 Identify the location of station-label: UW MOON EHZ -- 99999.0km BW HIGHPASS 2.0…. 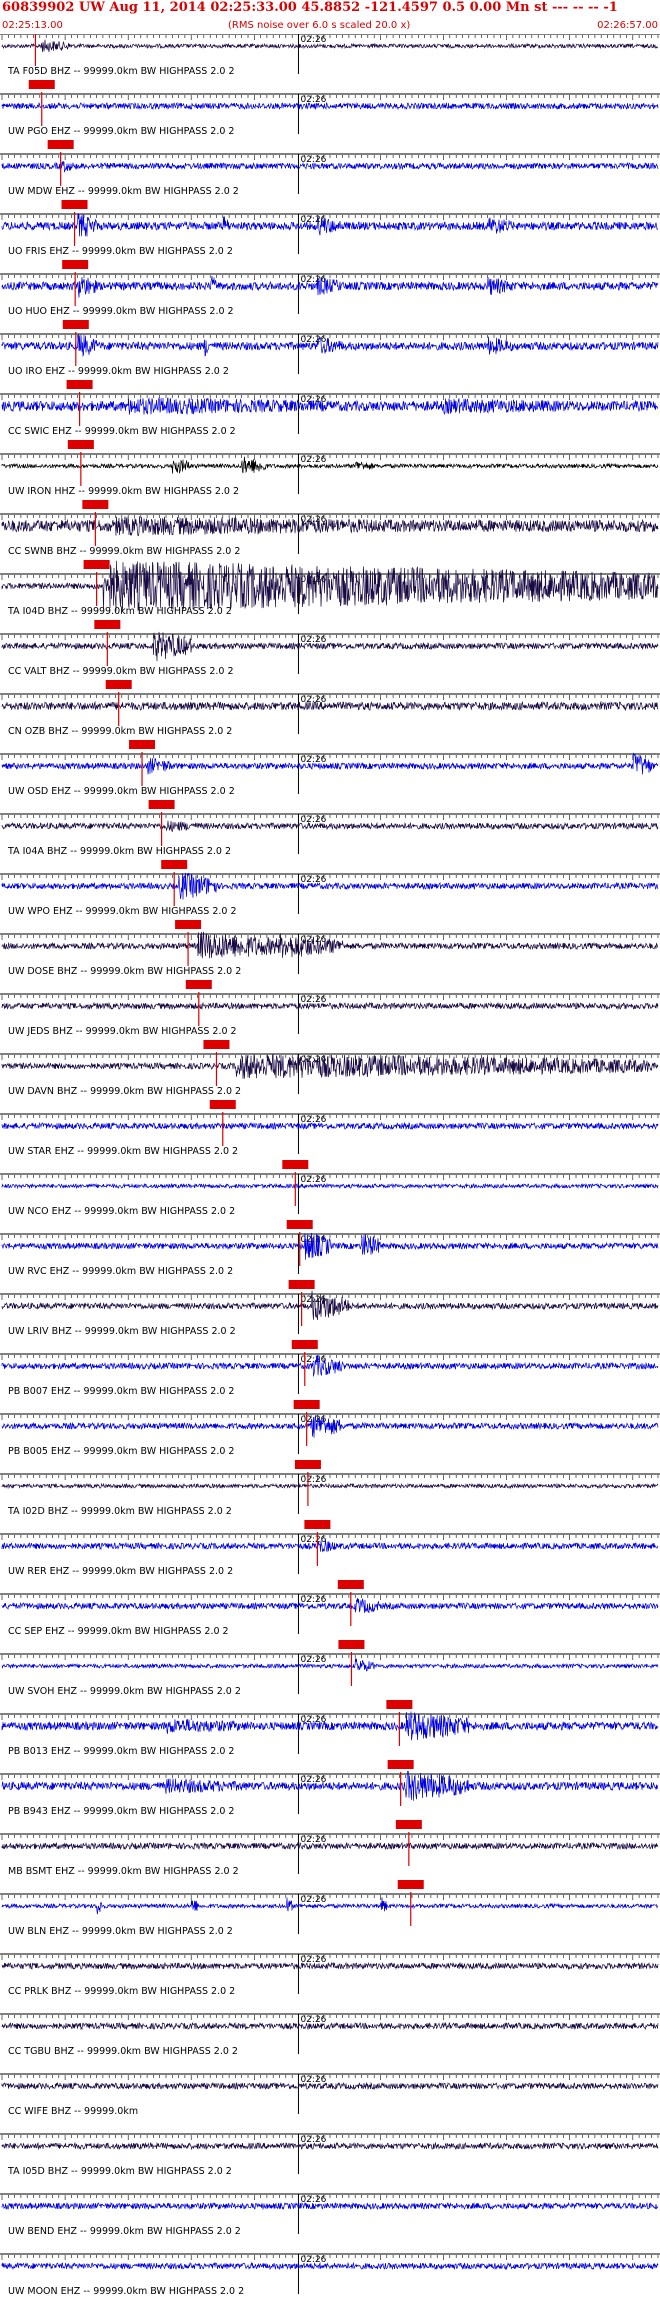
(126, 2291).